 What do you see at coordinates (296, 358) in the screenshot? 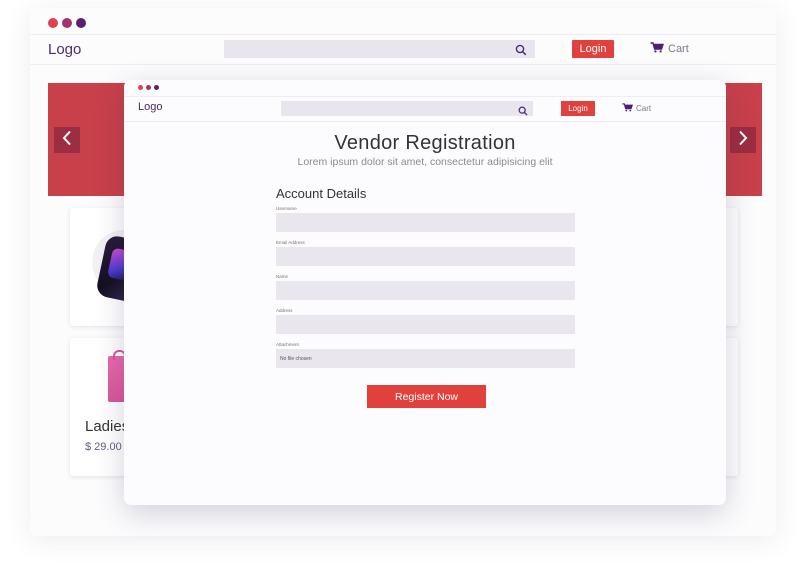
I see `file-status-text: No file chosen` at bounding box center [296, 358].